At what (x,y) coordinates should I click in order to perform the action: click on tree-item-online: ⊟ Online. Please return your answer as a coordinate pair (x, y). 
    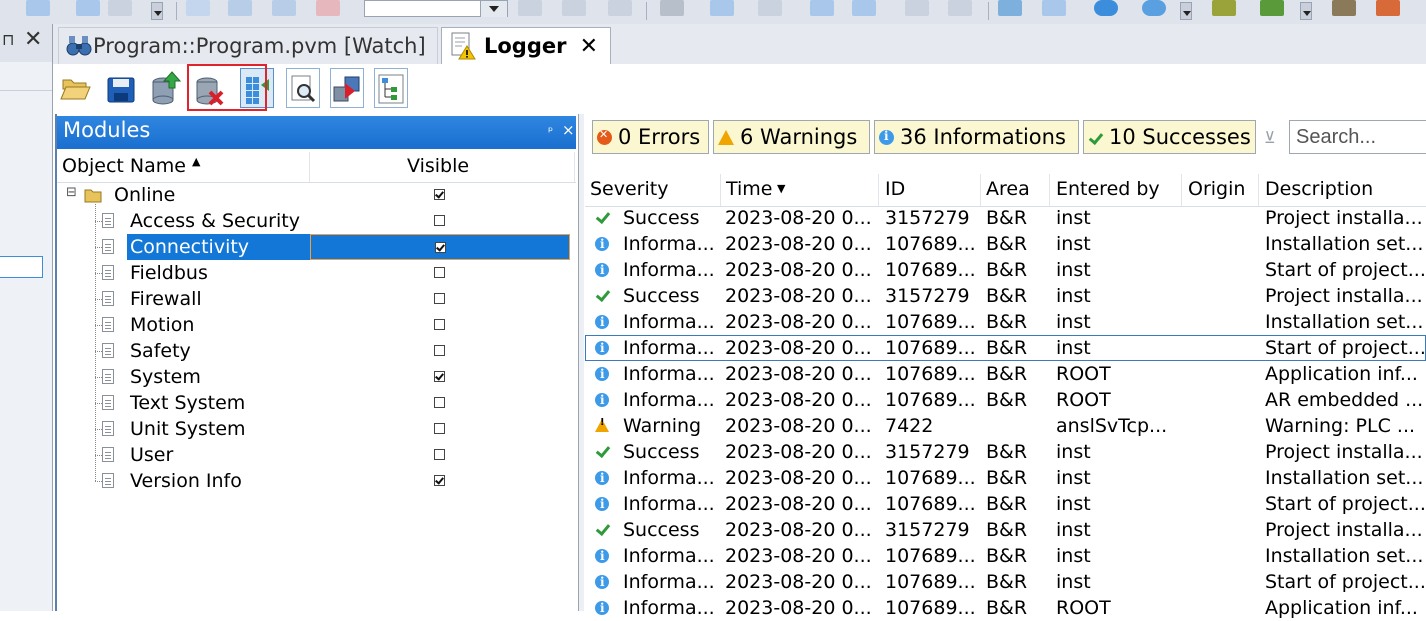
    Looking at the image, I should click on (316, 195).